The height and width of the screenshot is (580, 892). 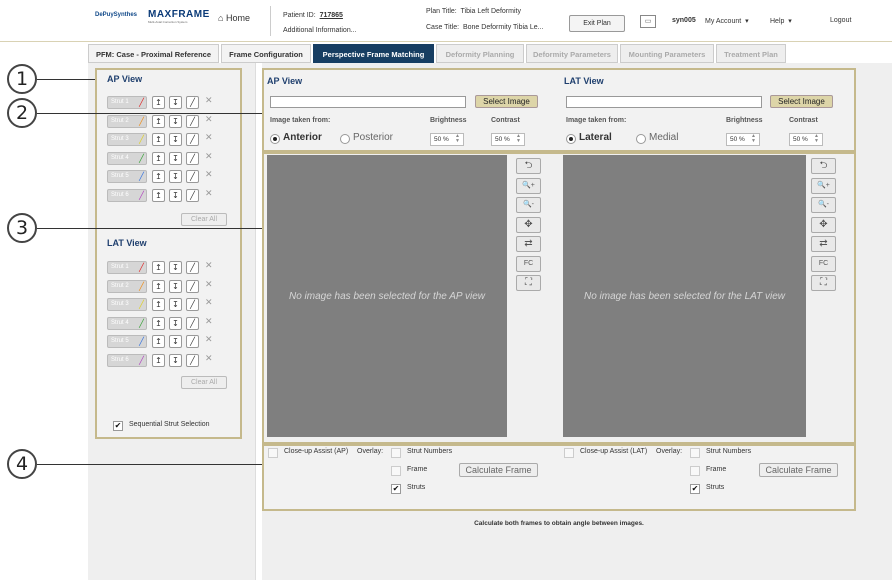 What do you see at coordinates (528, 205) in the screenshot?
I see `zoom-out-icon: 🔍-` at bounding box center [528, 205].